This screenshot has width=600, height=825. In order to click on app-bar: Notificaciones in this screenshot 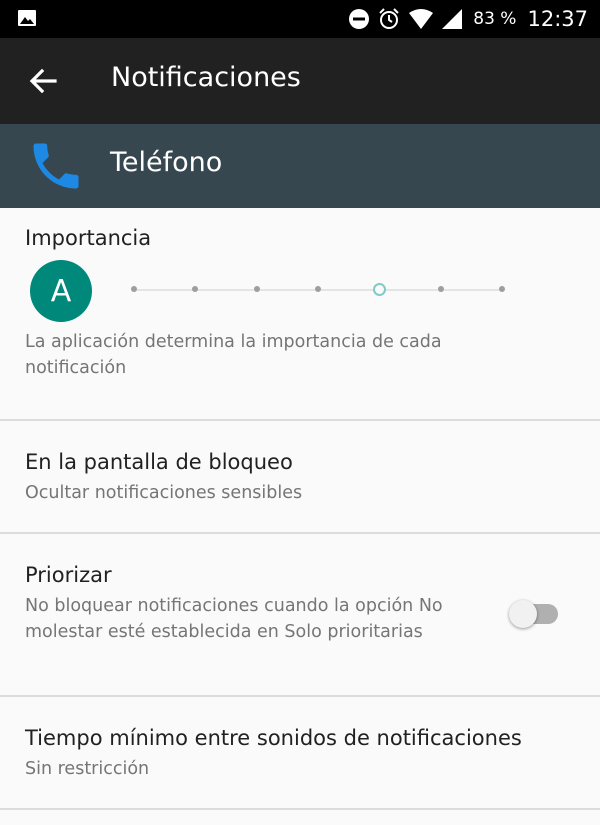, I will do `click(300, 81)`.